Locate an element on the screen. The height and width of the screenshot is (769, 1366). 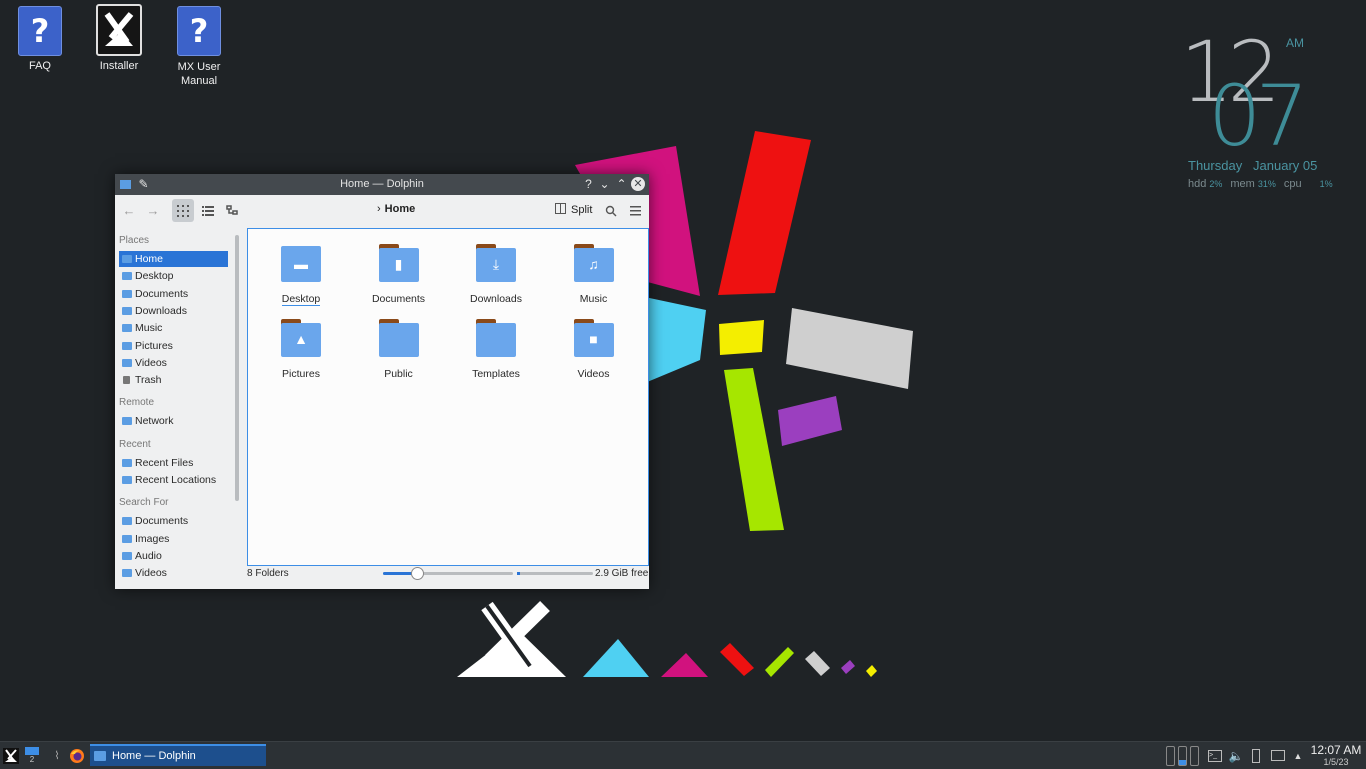
wallpaper-tri-cyan is located at coordinates (616, 658).